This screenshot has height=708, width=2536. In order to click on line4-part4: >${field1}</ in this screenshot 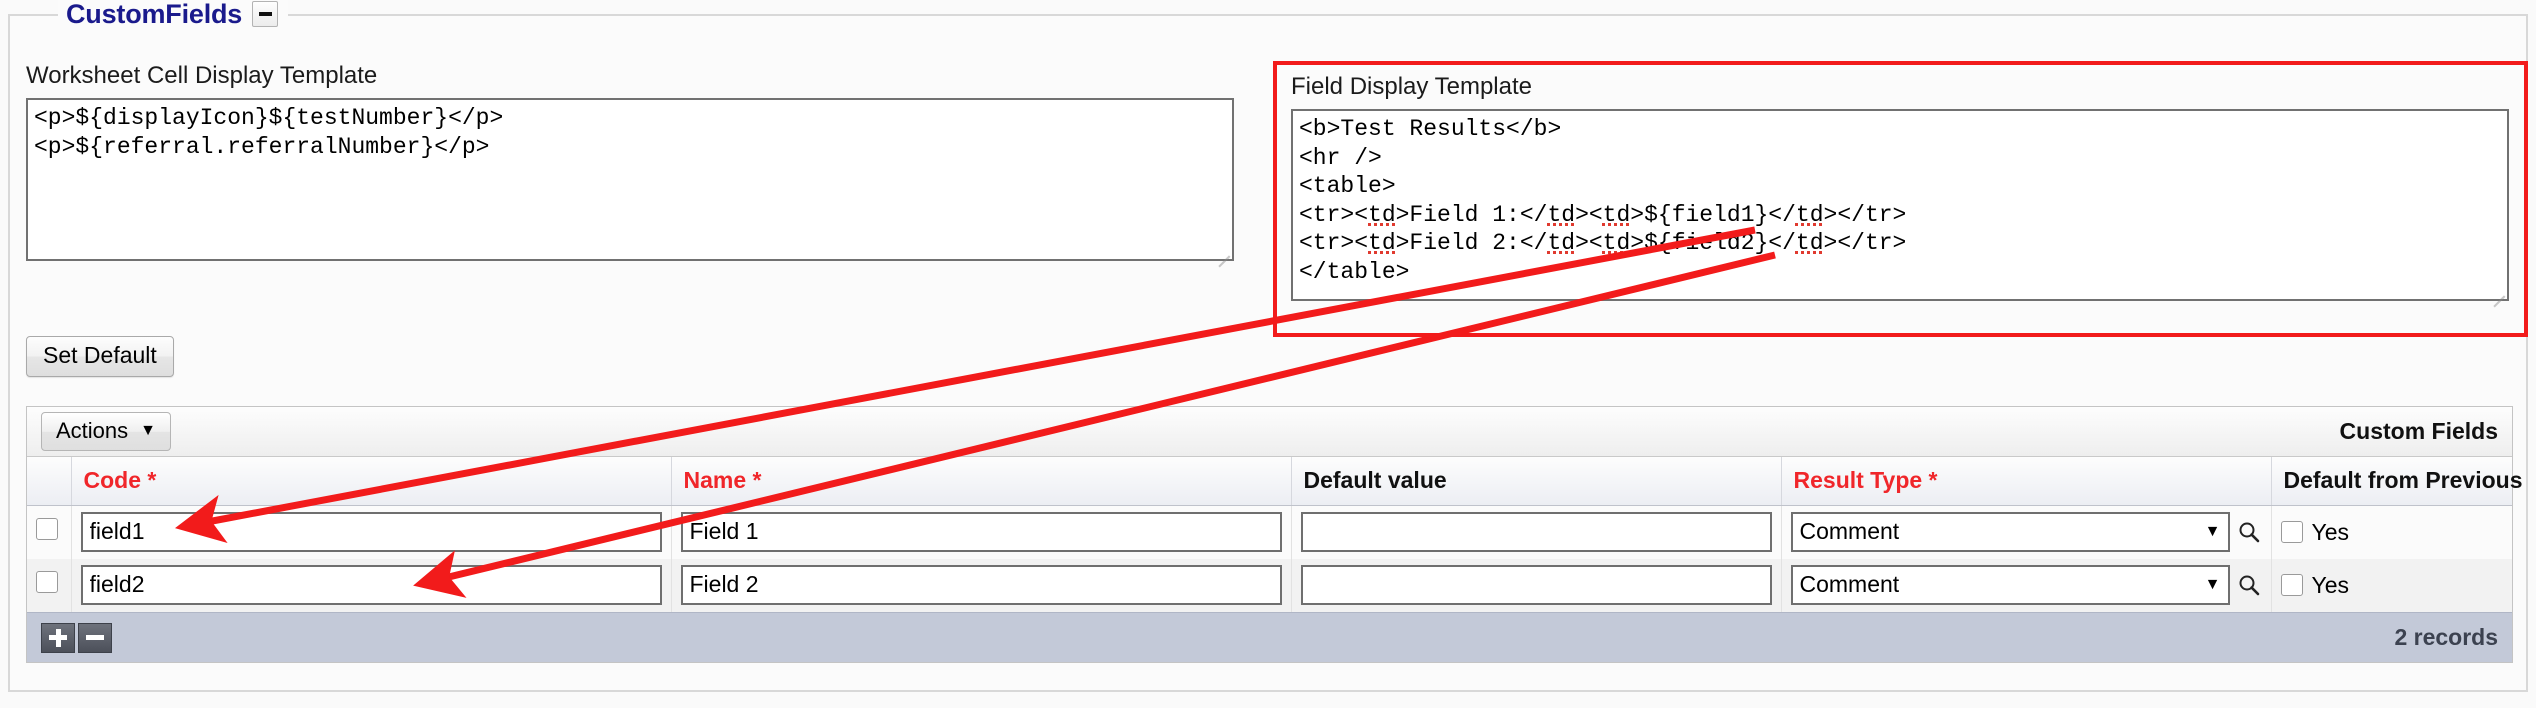, I will do `click(1713, 214)`.